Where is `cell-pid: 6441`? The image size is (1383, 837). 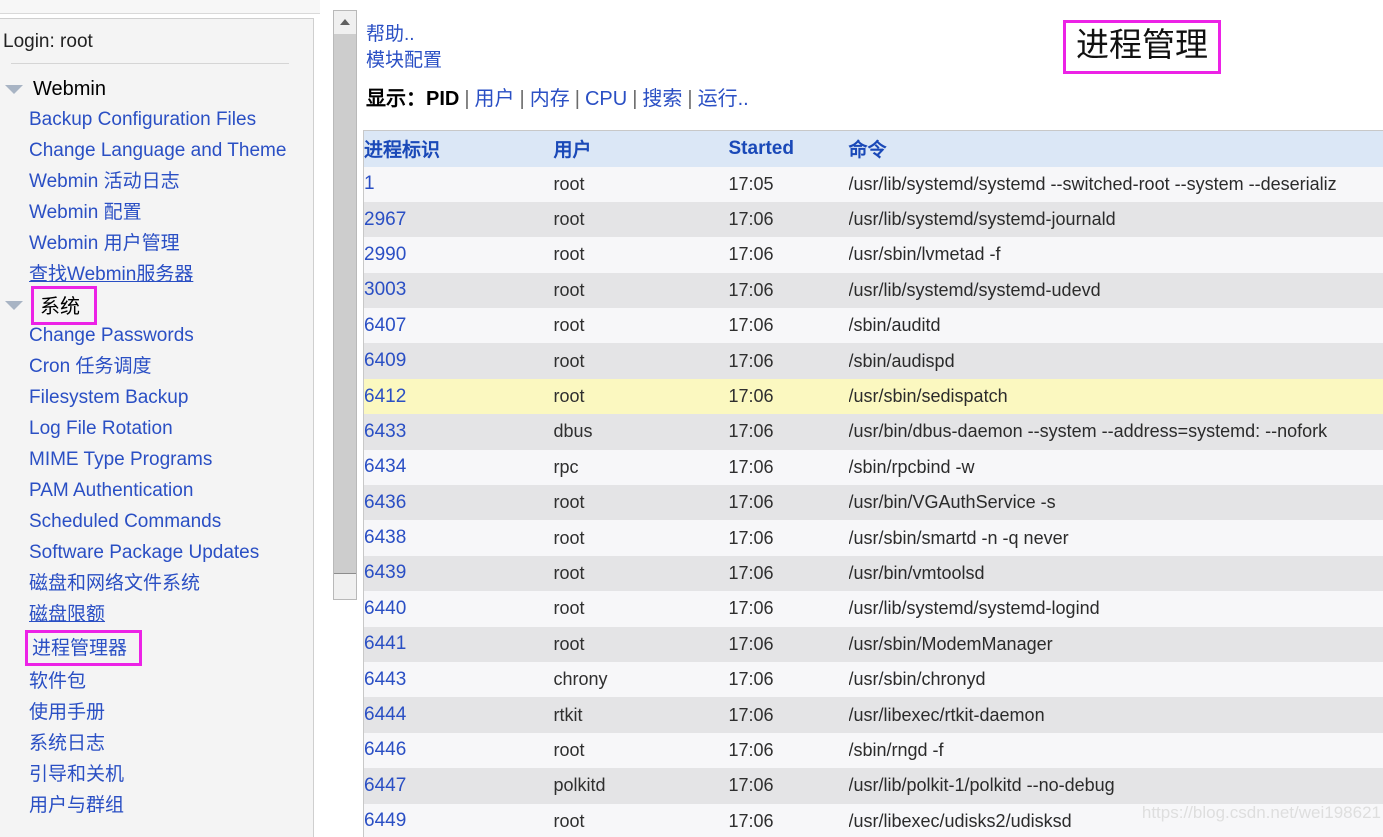 cell-pid: 6441 is located at coordinates (459, 644).